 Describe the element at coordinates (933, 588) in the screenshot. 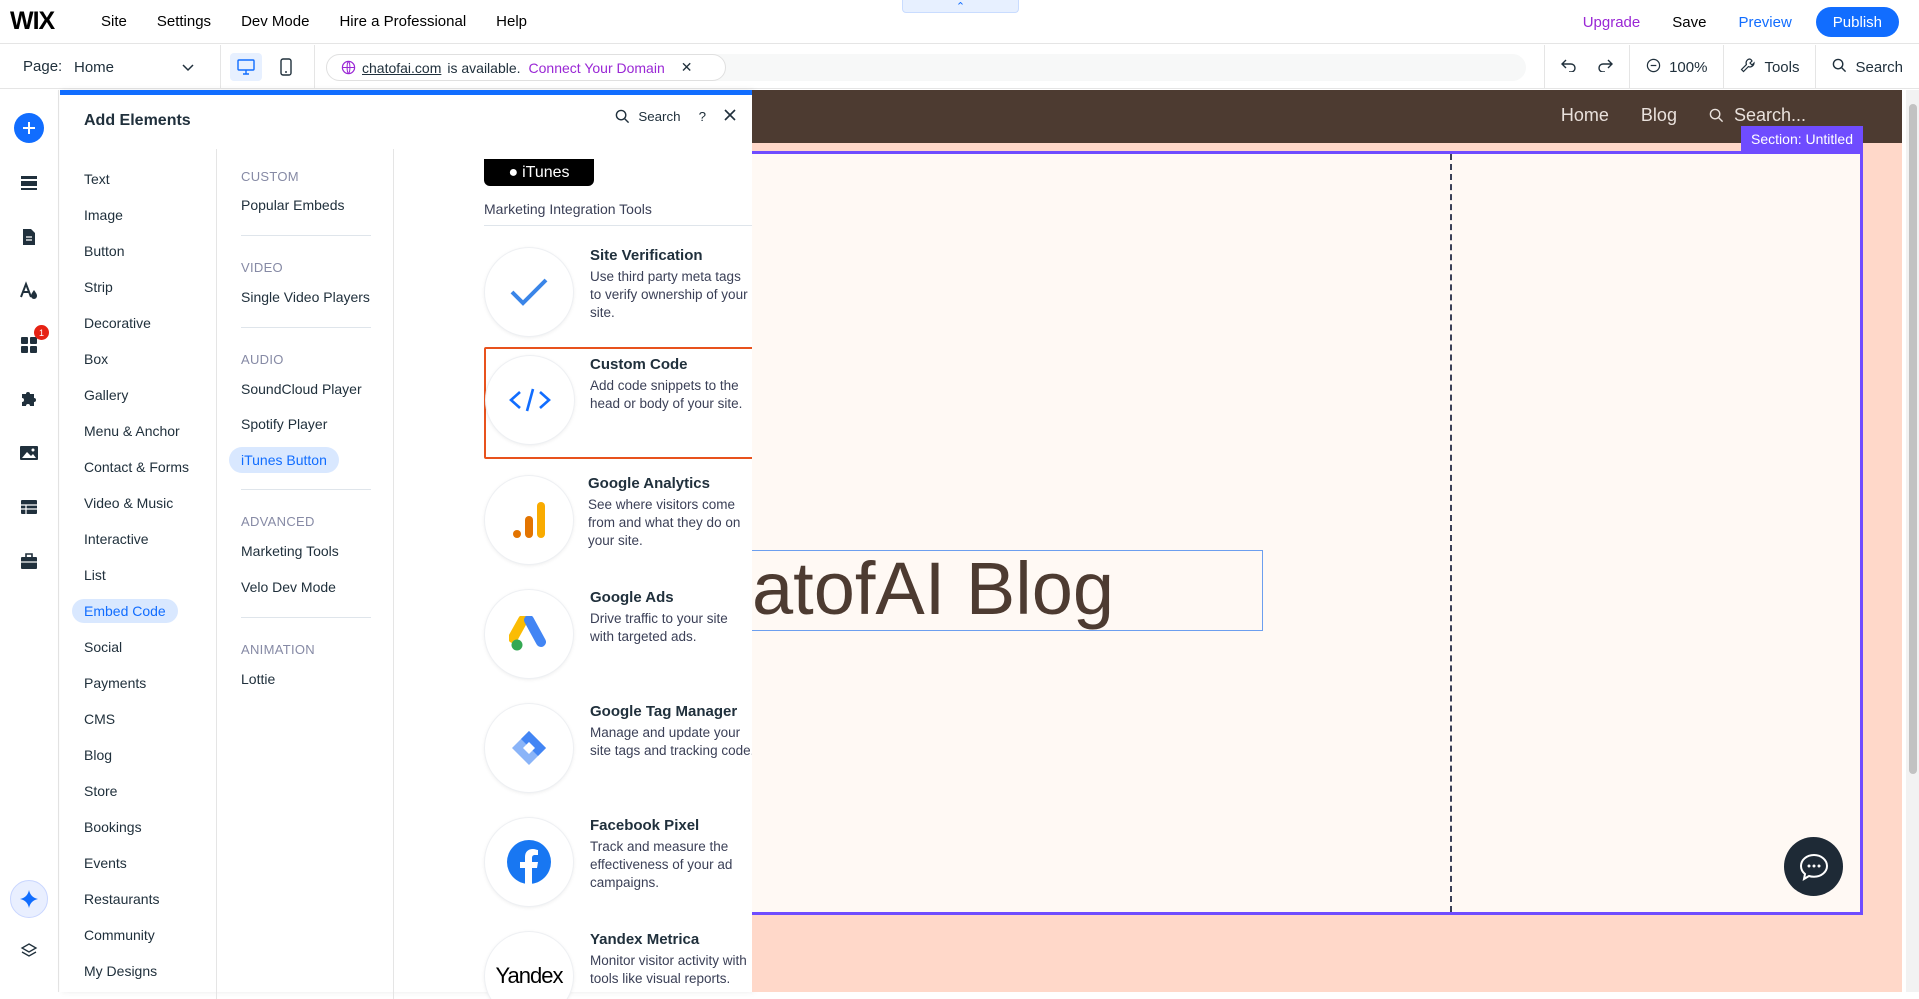

I see `blog-title: atofAI Blog` at that location.